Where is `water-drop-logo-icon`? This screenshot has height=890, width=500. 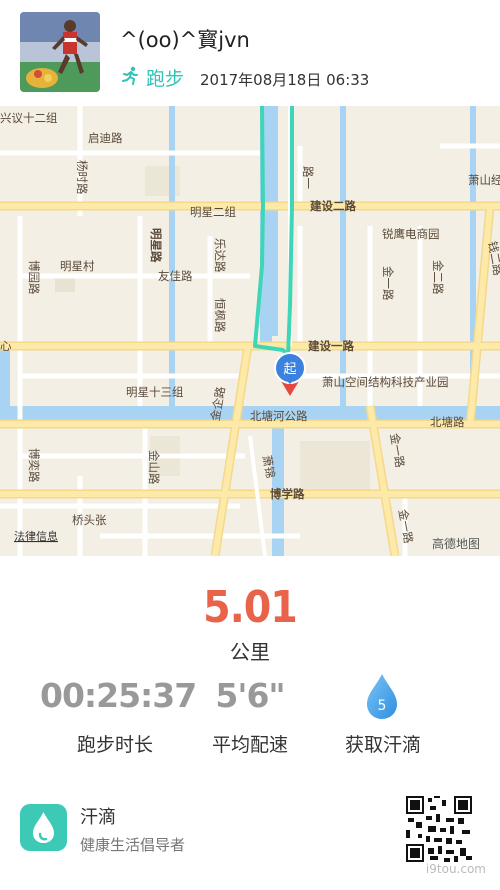
water-drop-logo-icon is located at coordinates (43, 827).